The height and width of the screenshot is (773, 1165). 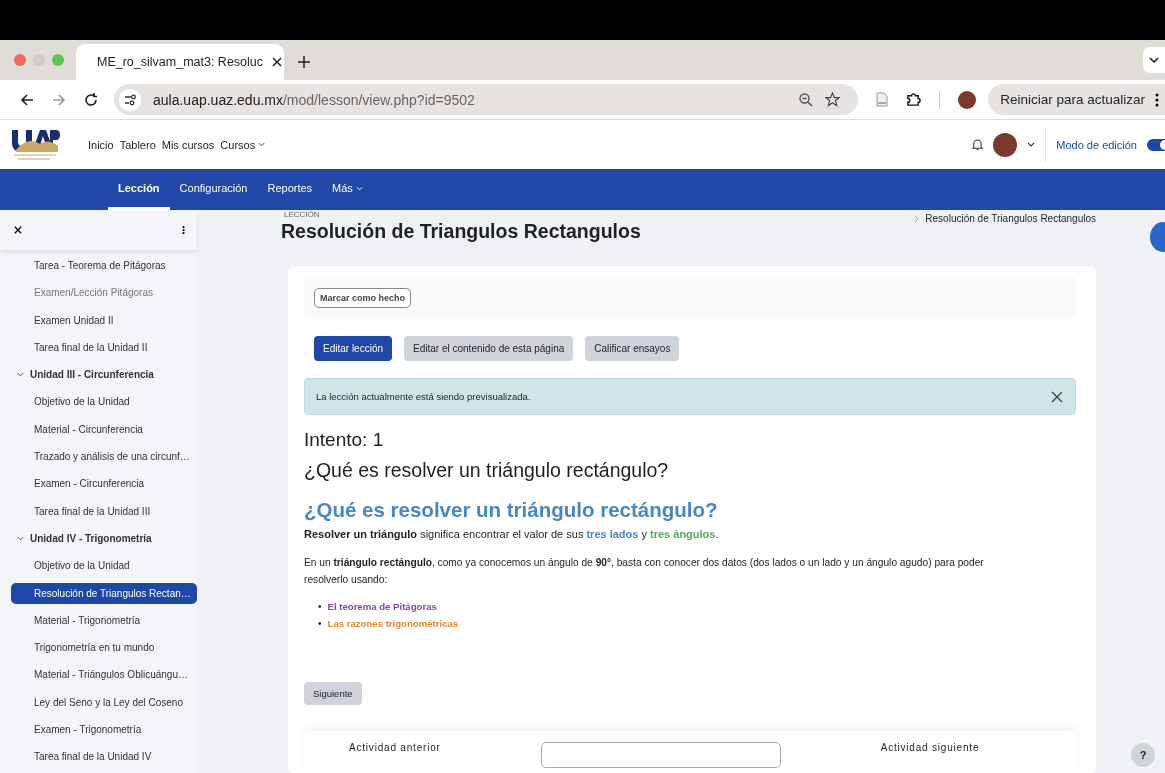 What do you see at coordinates (1005, 144) in the screenshot?
I see `user-avatar` at bounding box center [1005, 144].